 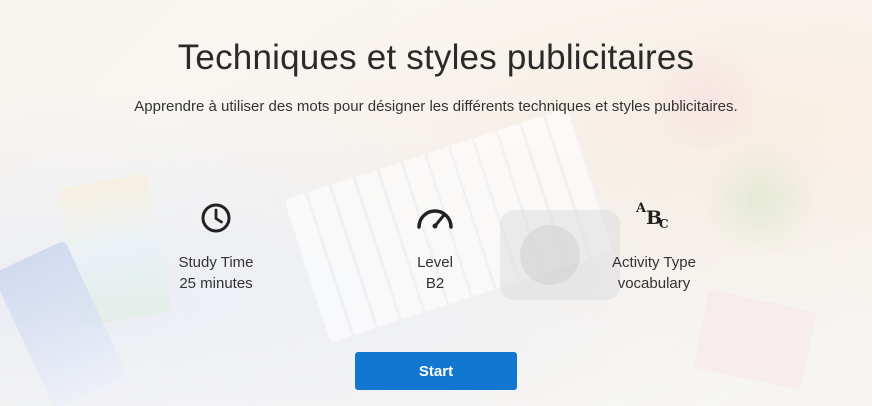 What do you see at coordinates (216, 283) in the screenshot?
I see `study-time-value: 25 minutes` at bounding box center [216, 283].